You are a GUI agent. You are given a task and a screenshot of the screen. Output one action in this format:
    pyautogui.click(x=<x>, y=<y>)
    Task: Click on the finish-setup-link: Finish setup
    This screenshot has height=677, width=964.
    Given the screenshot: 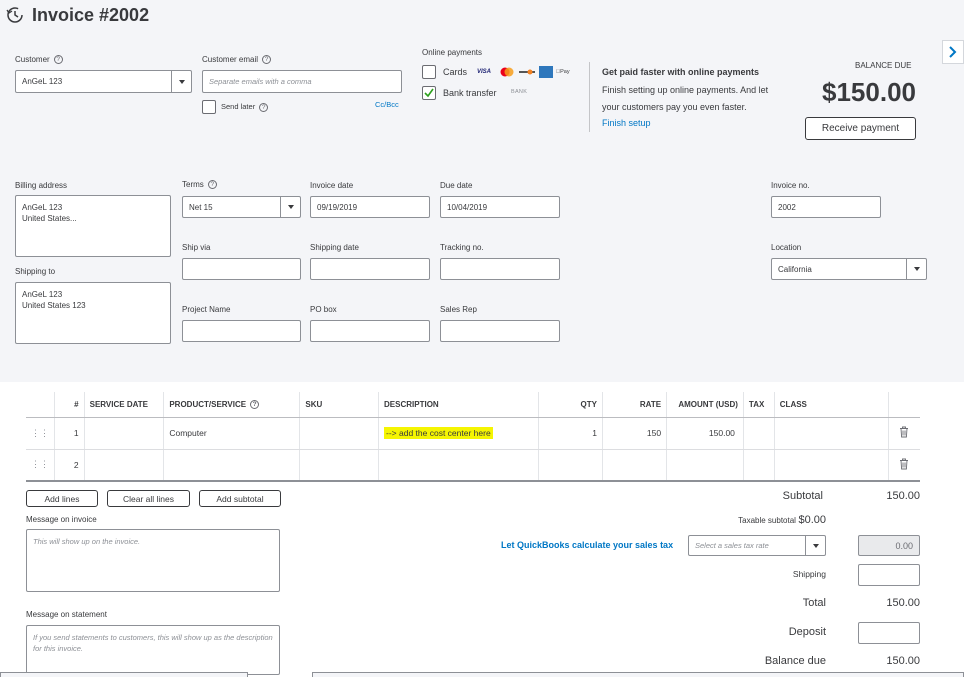 What is the action you would take?
    pyautogui.click(x=626, y=123)
    